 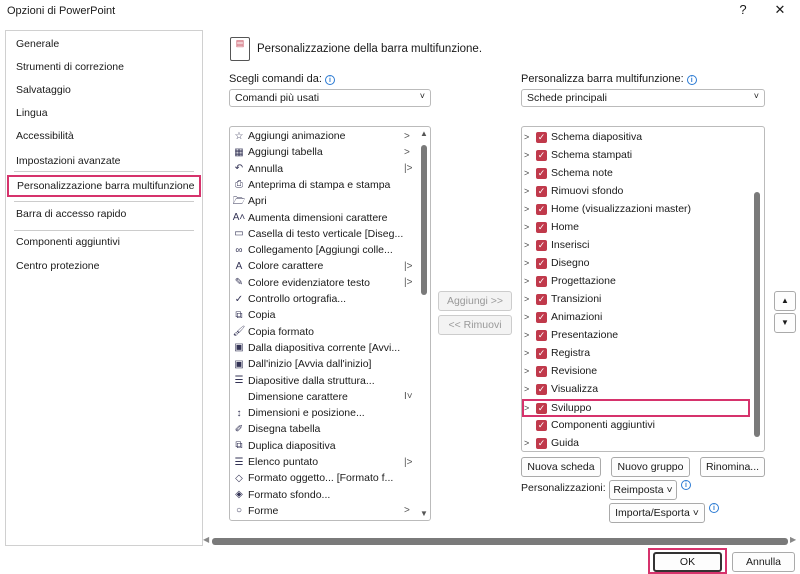 I want to click on command-item: ✎ Colore evidenziatore testo |>, so click(x=324, y=283).